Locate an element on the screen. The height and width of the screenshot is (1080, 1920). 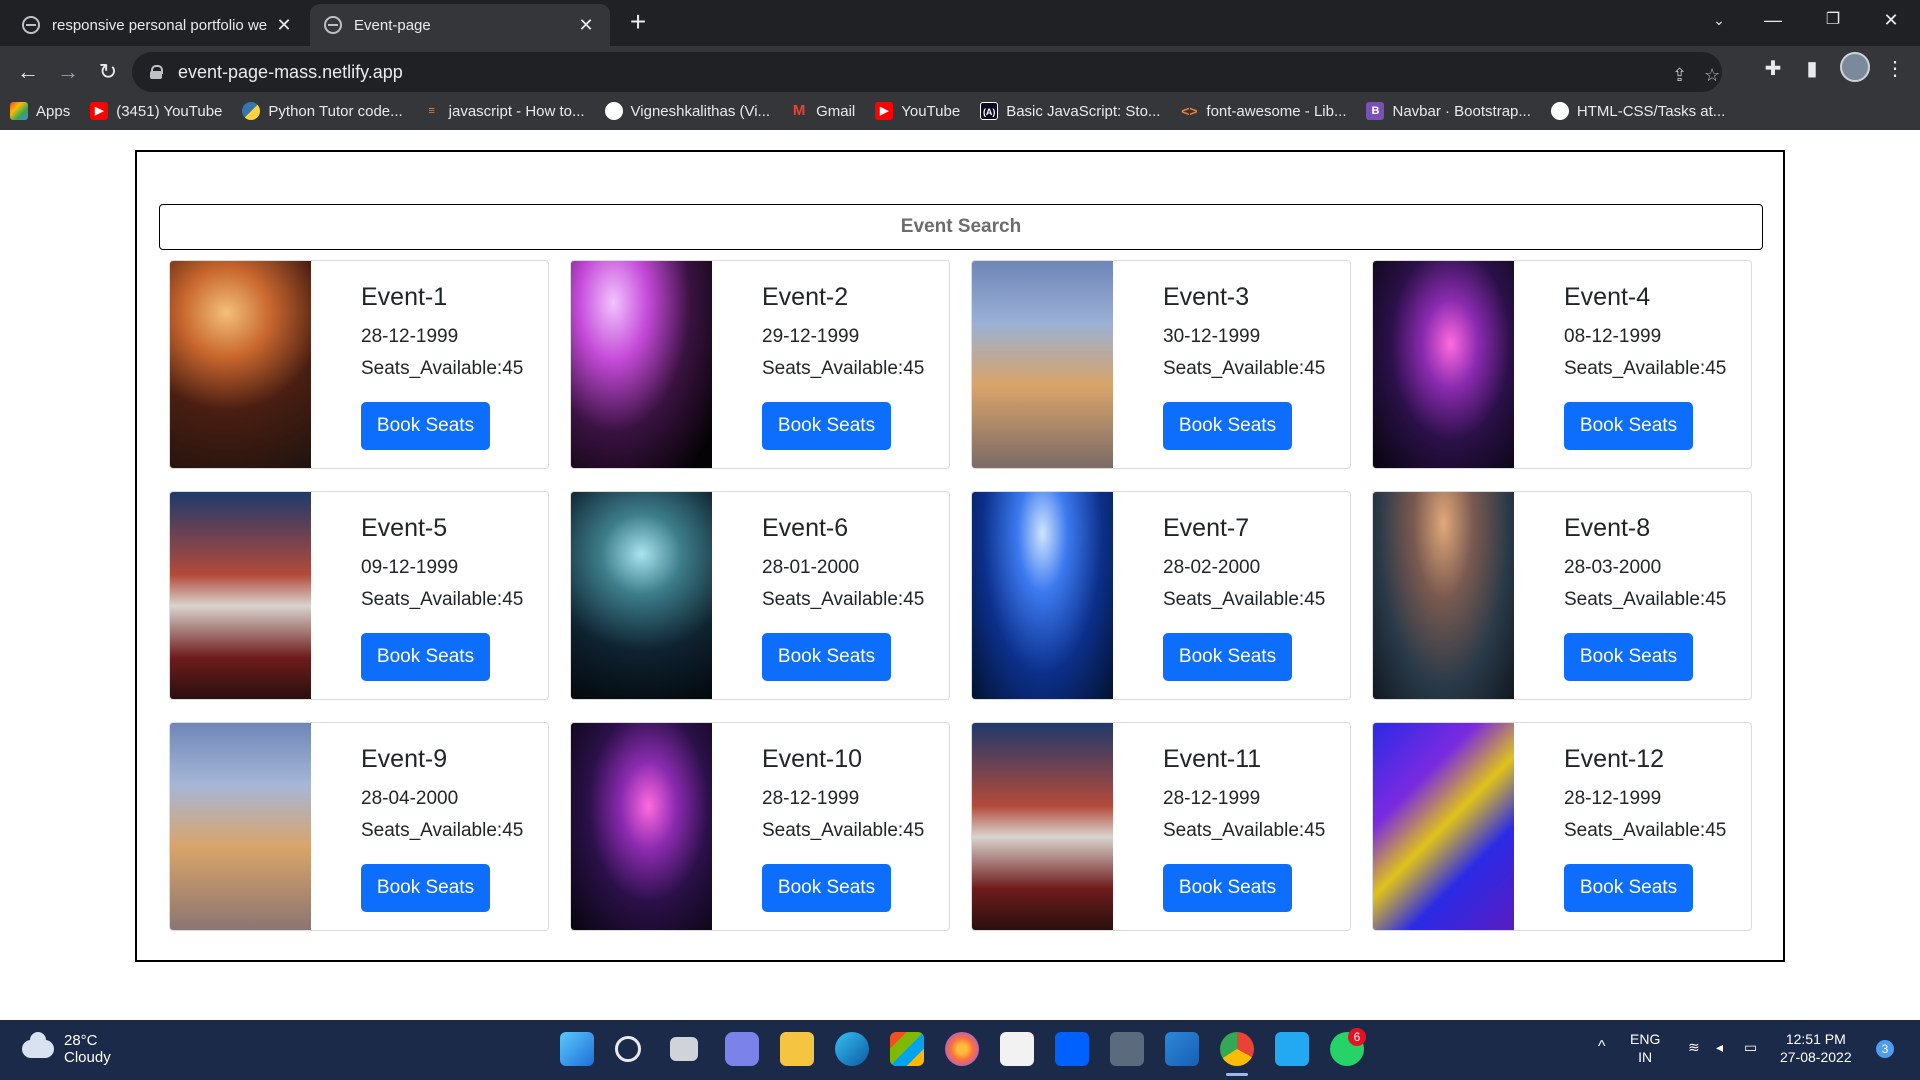
chrome-icon is located at coordinates (1237, 1049).